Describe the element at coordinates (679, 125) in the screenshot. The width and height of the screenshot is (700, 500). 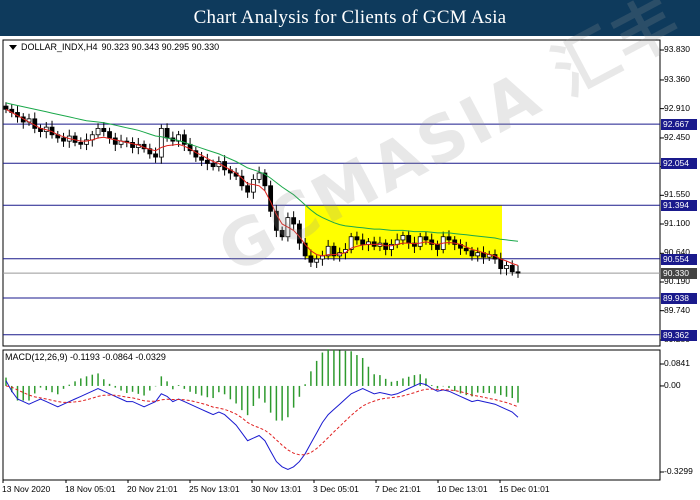
I see `level-badge: 92.667` at that location.